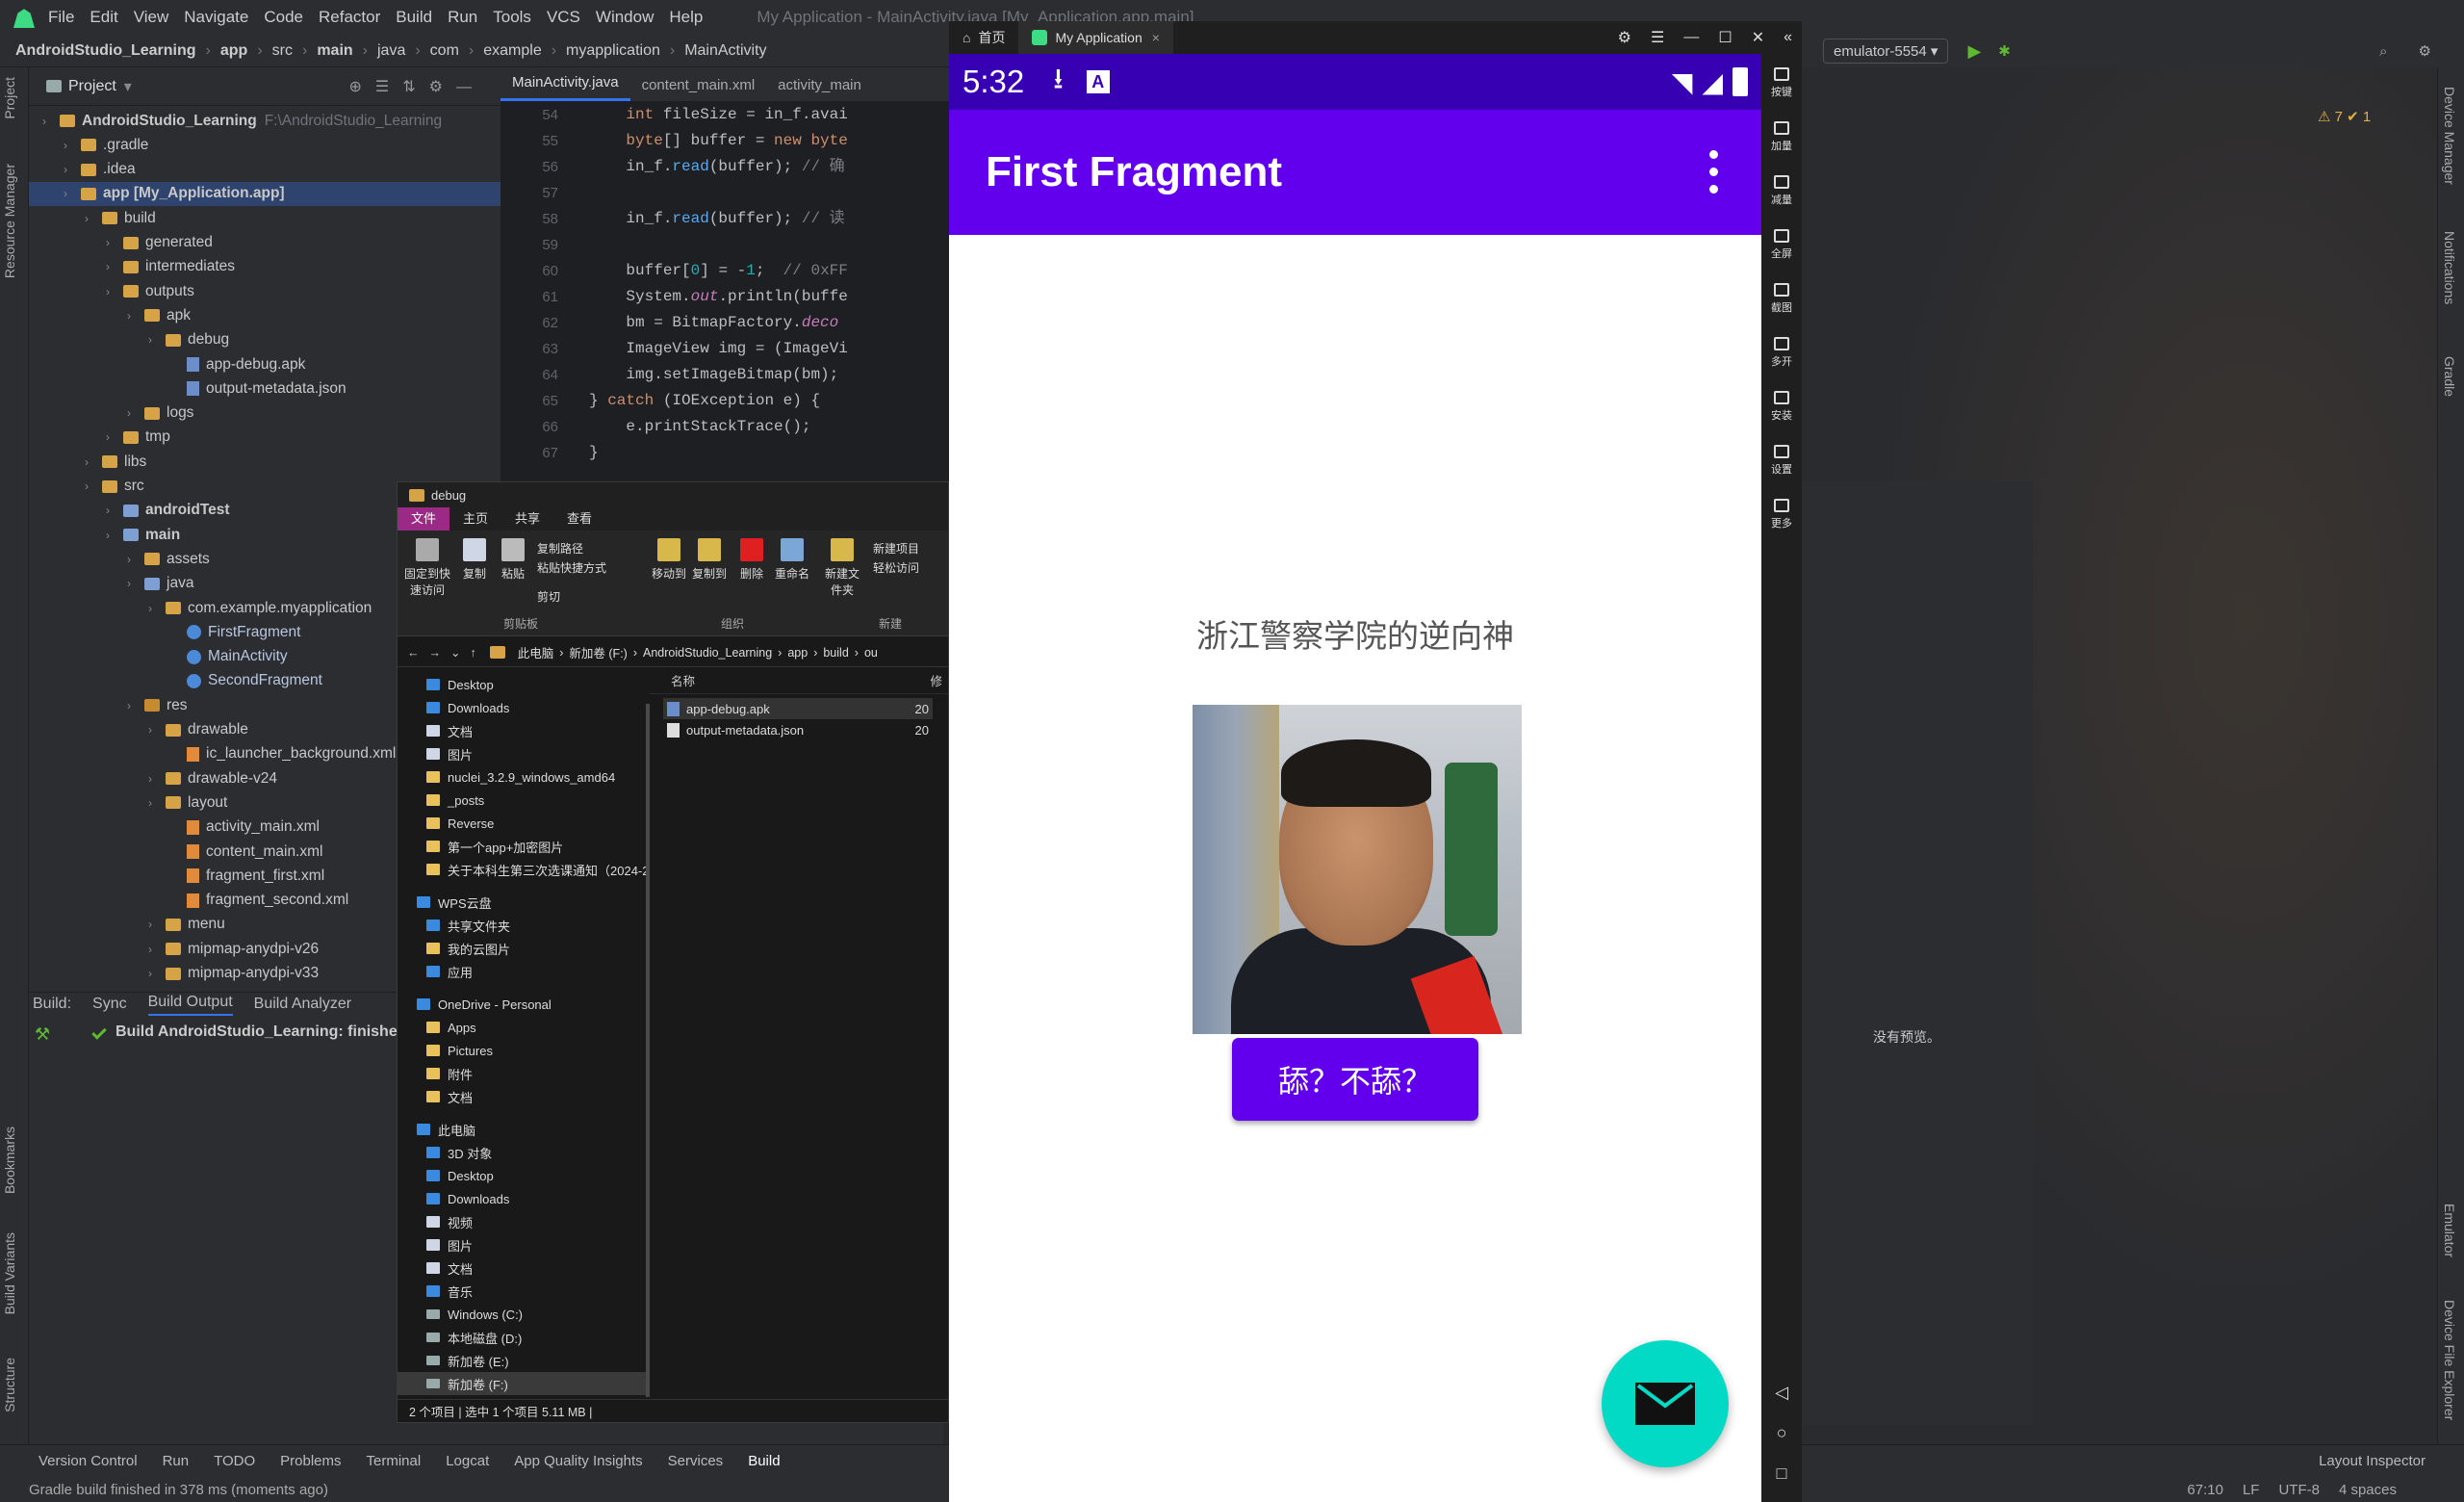 The width and height of the screenshot is (2464, 1502). I want to click on run-icon: ▶, so click(1974, 51).